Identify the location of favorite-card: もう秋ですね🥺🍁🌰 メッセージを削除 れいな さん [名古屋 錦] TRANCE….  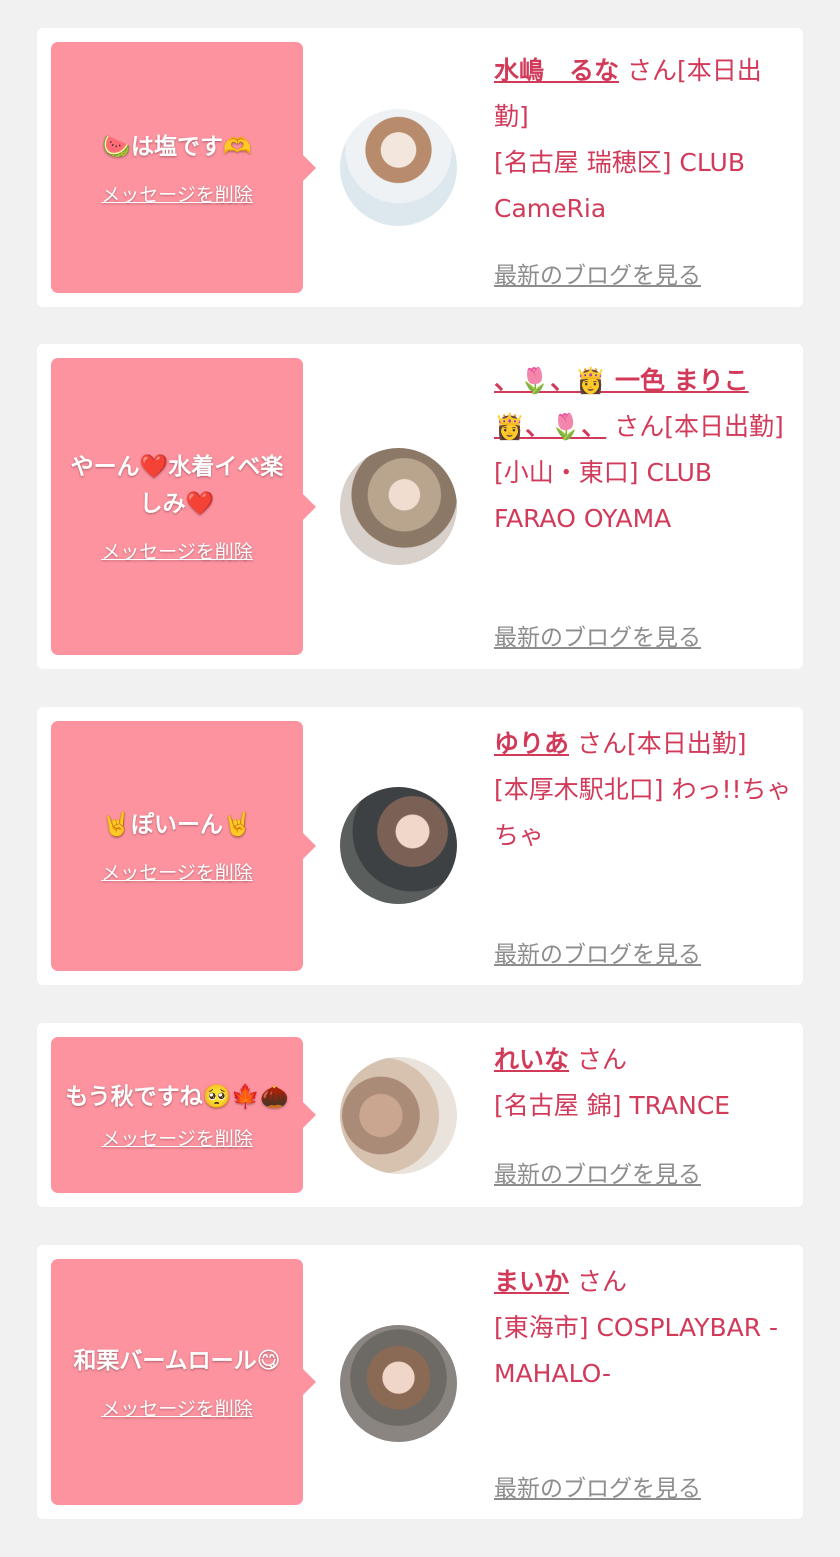
(420, 1115).